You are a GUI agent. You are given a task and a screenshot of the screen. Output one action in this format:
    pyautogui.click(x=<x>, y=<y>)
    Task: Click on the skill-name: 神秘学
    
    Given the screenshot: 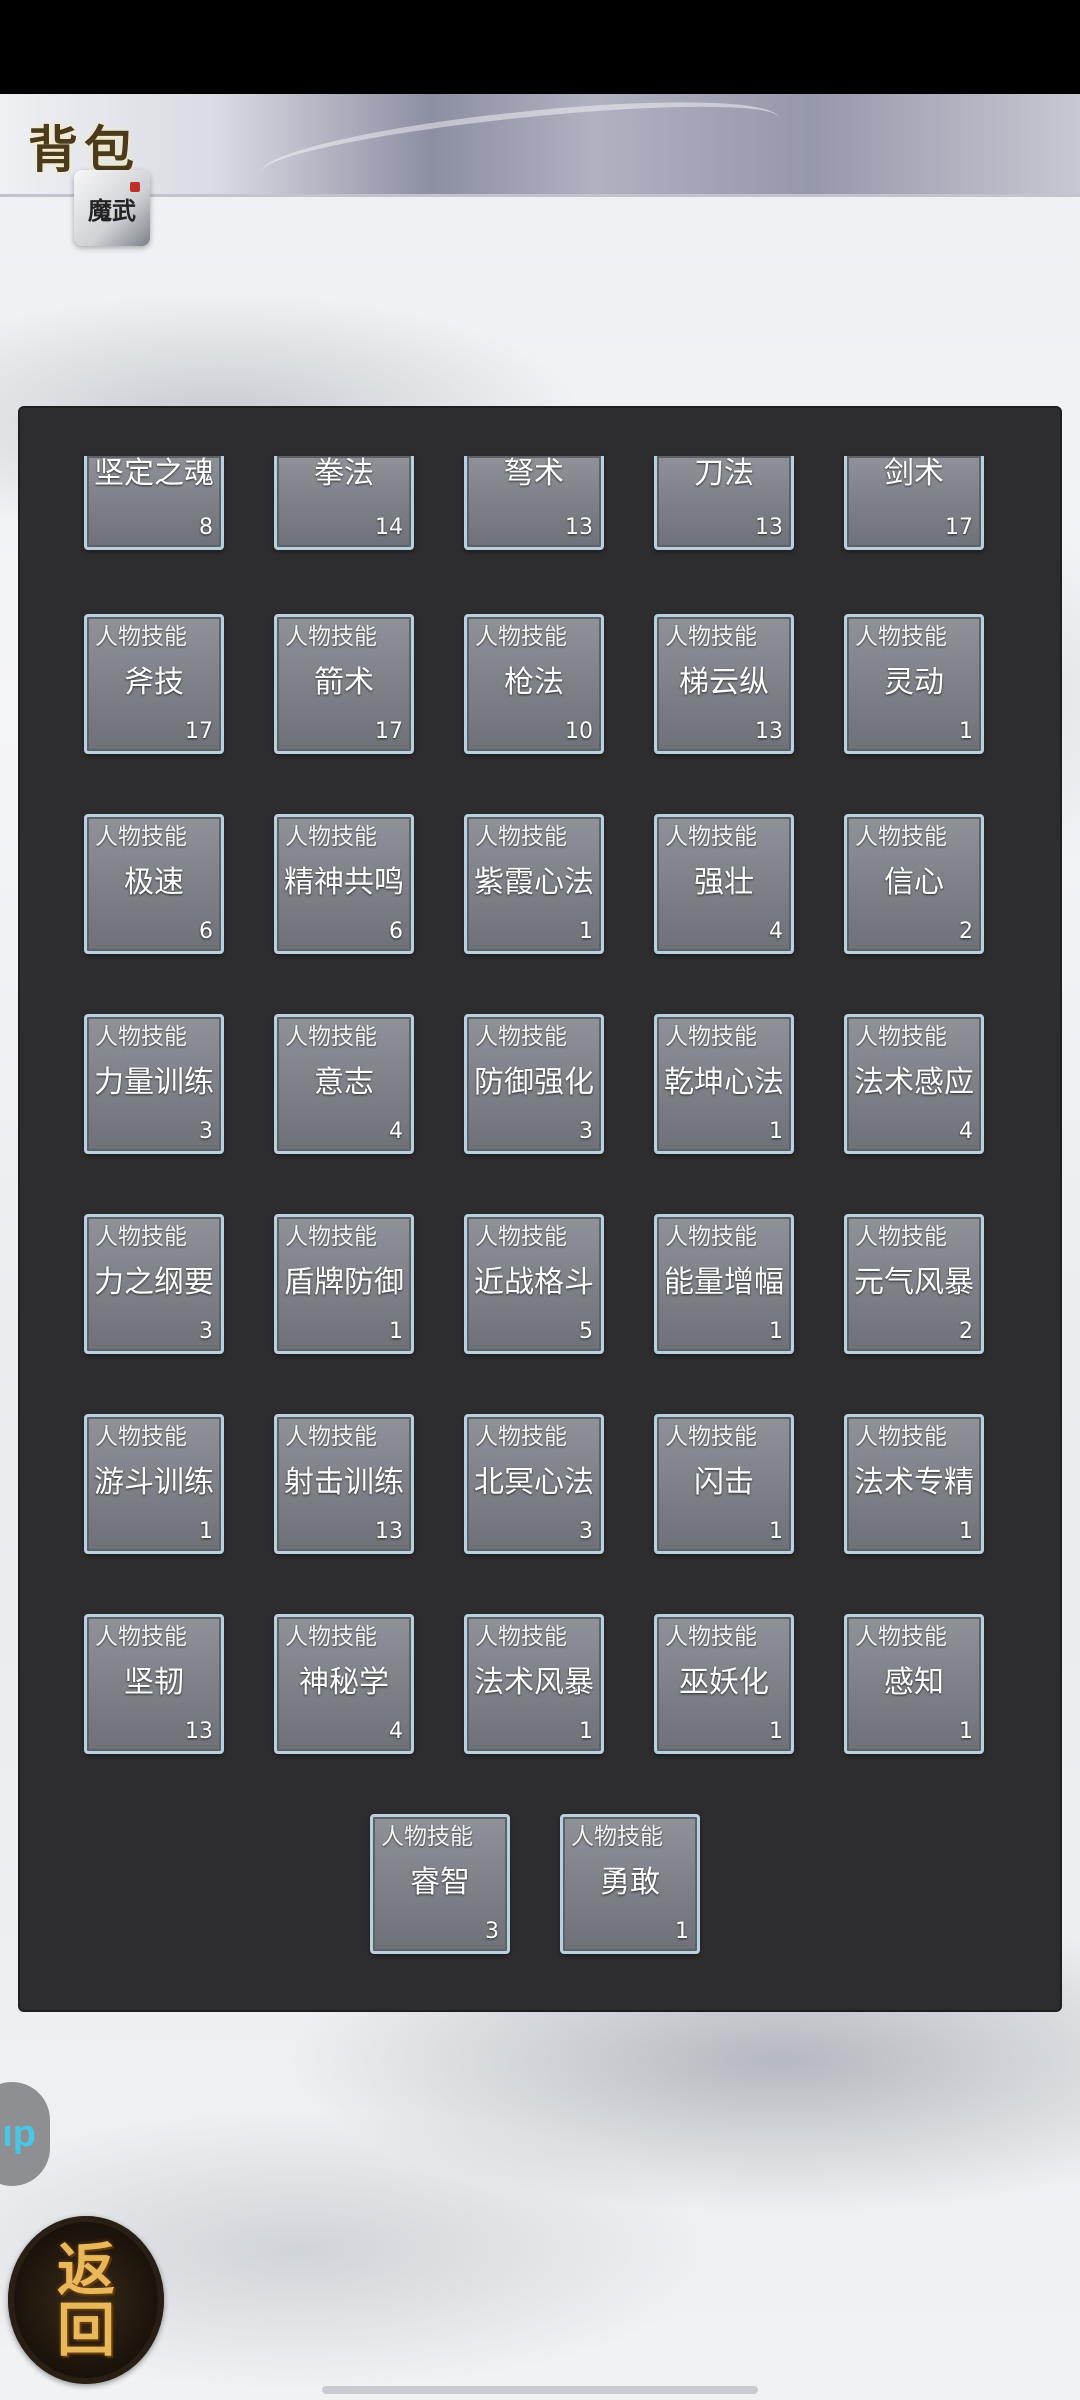 What is the action you would take?
    pyautogui.click(x=344, y=1682)
    